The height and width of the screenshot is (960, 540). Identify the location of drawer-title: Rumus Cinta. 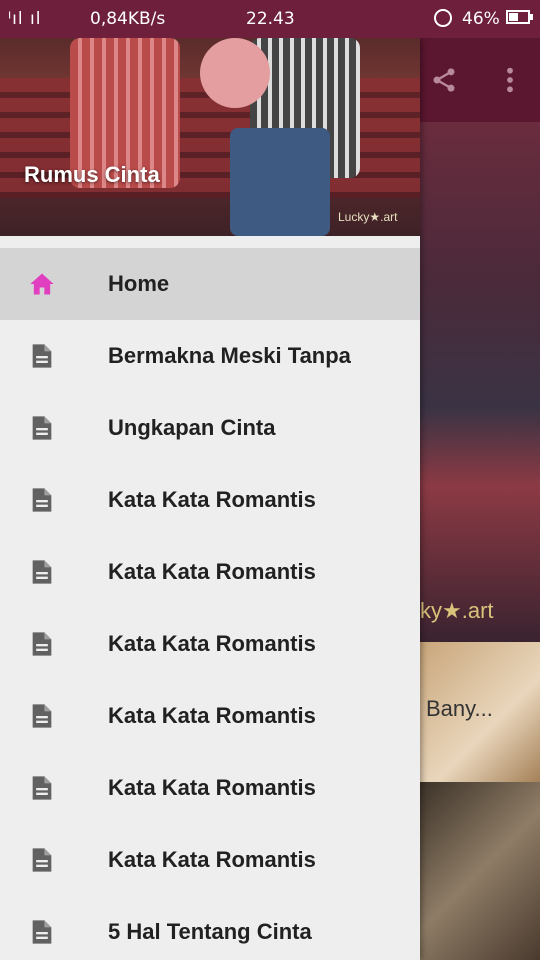
(92, 174).